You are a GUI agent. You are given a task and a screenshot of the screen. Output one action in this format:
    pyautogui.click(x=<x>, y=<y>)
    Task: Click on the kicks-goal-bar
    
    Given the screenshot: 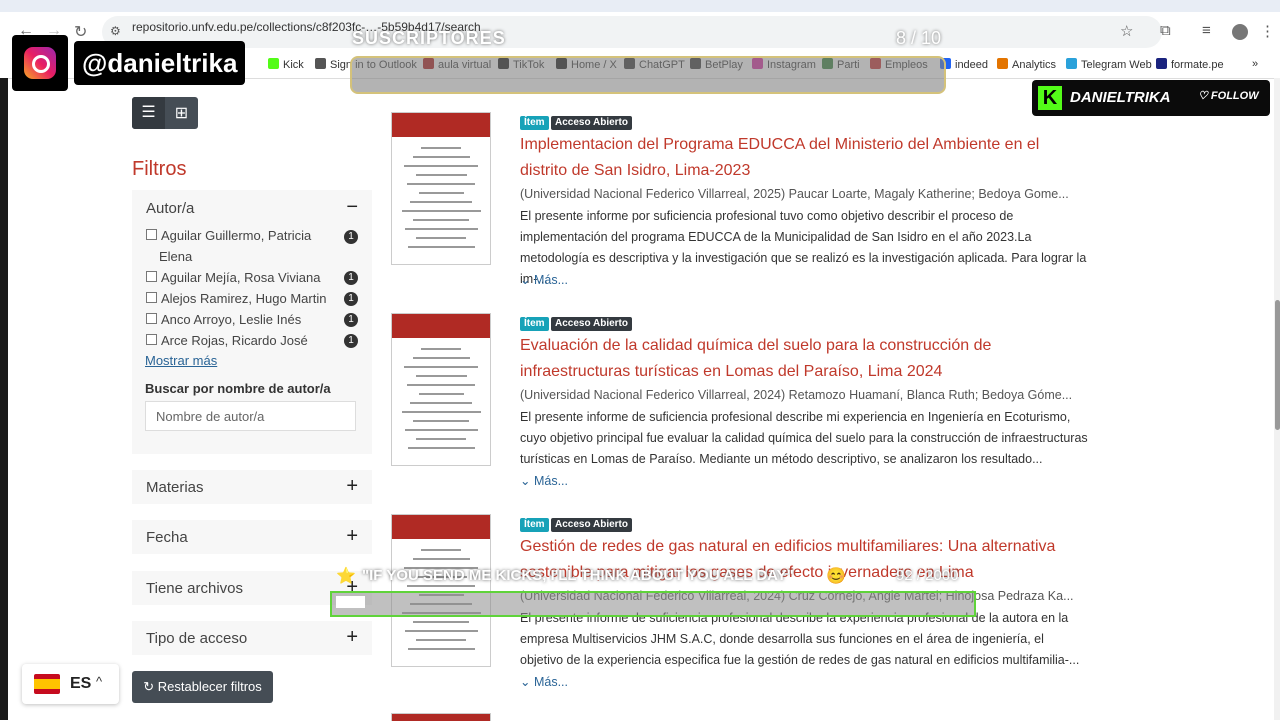 What is the action you would take?
    pyautogui.click(x=653, y=604)
    